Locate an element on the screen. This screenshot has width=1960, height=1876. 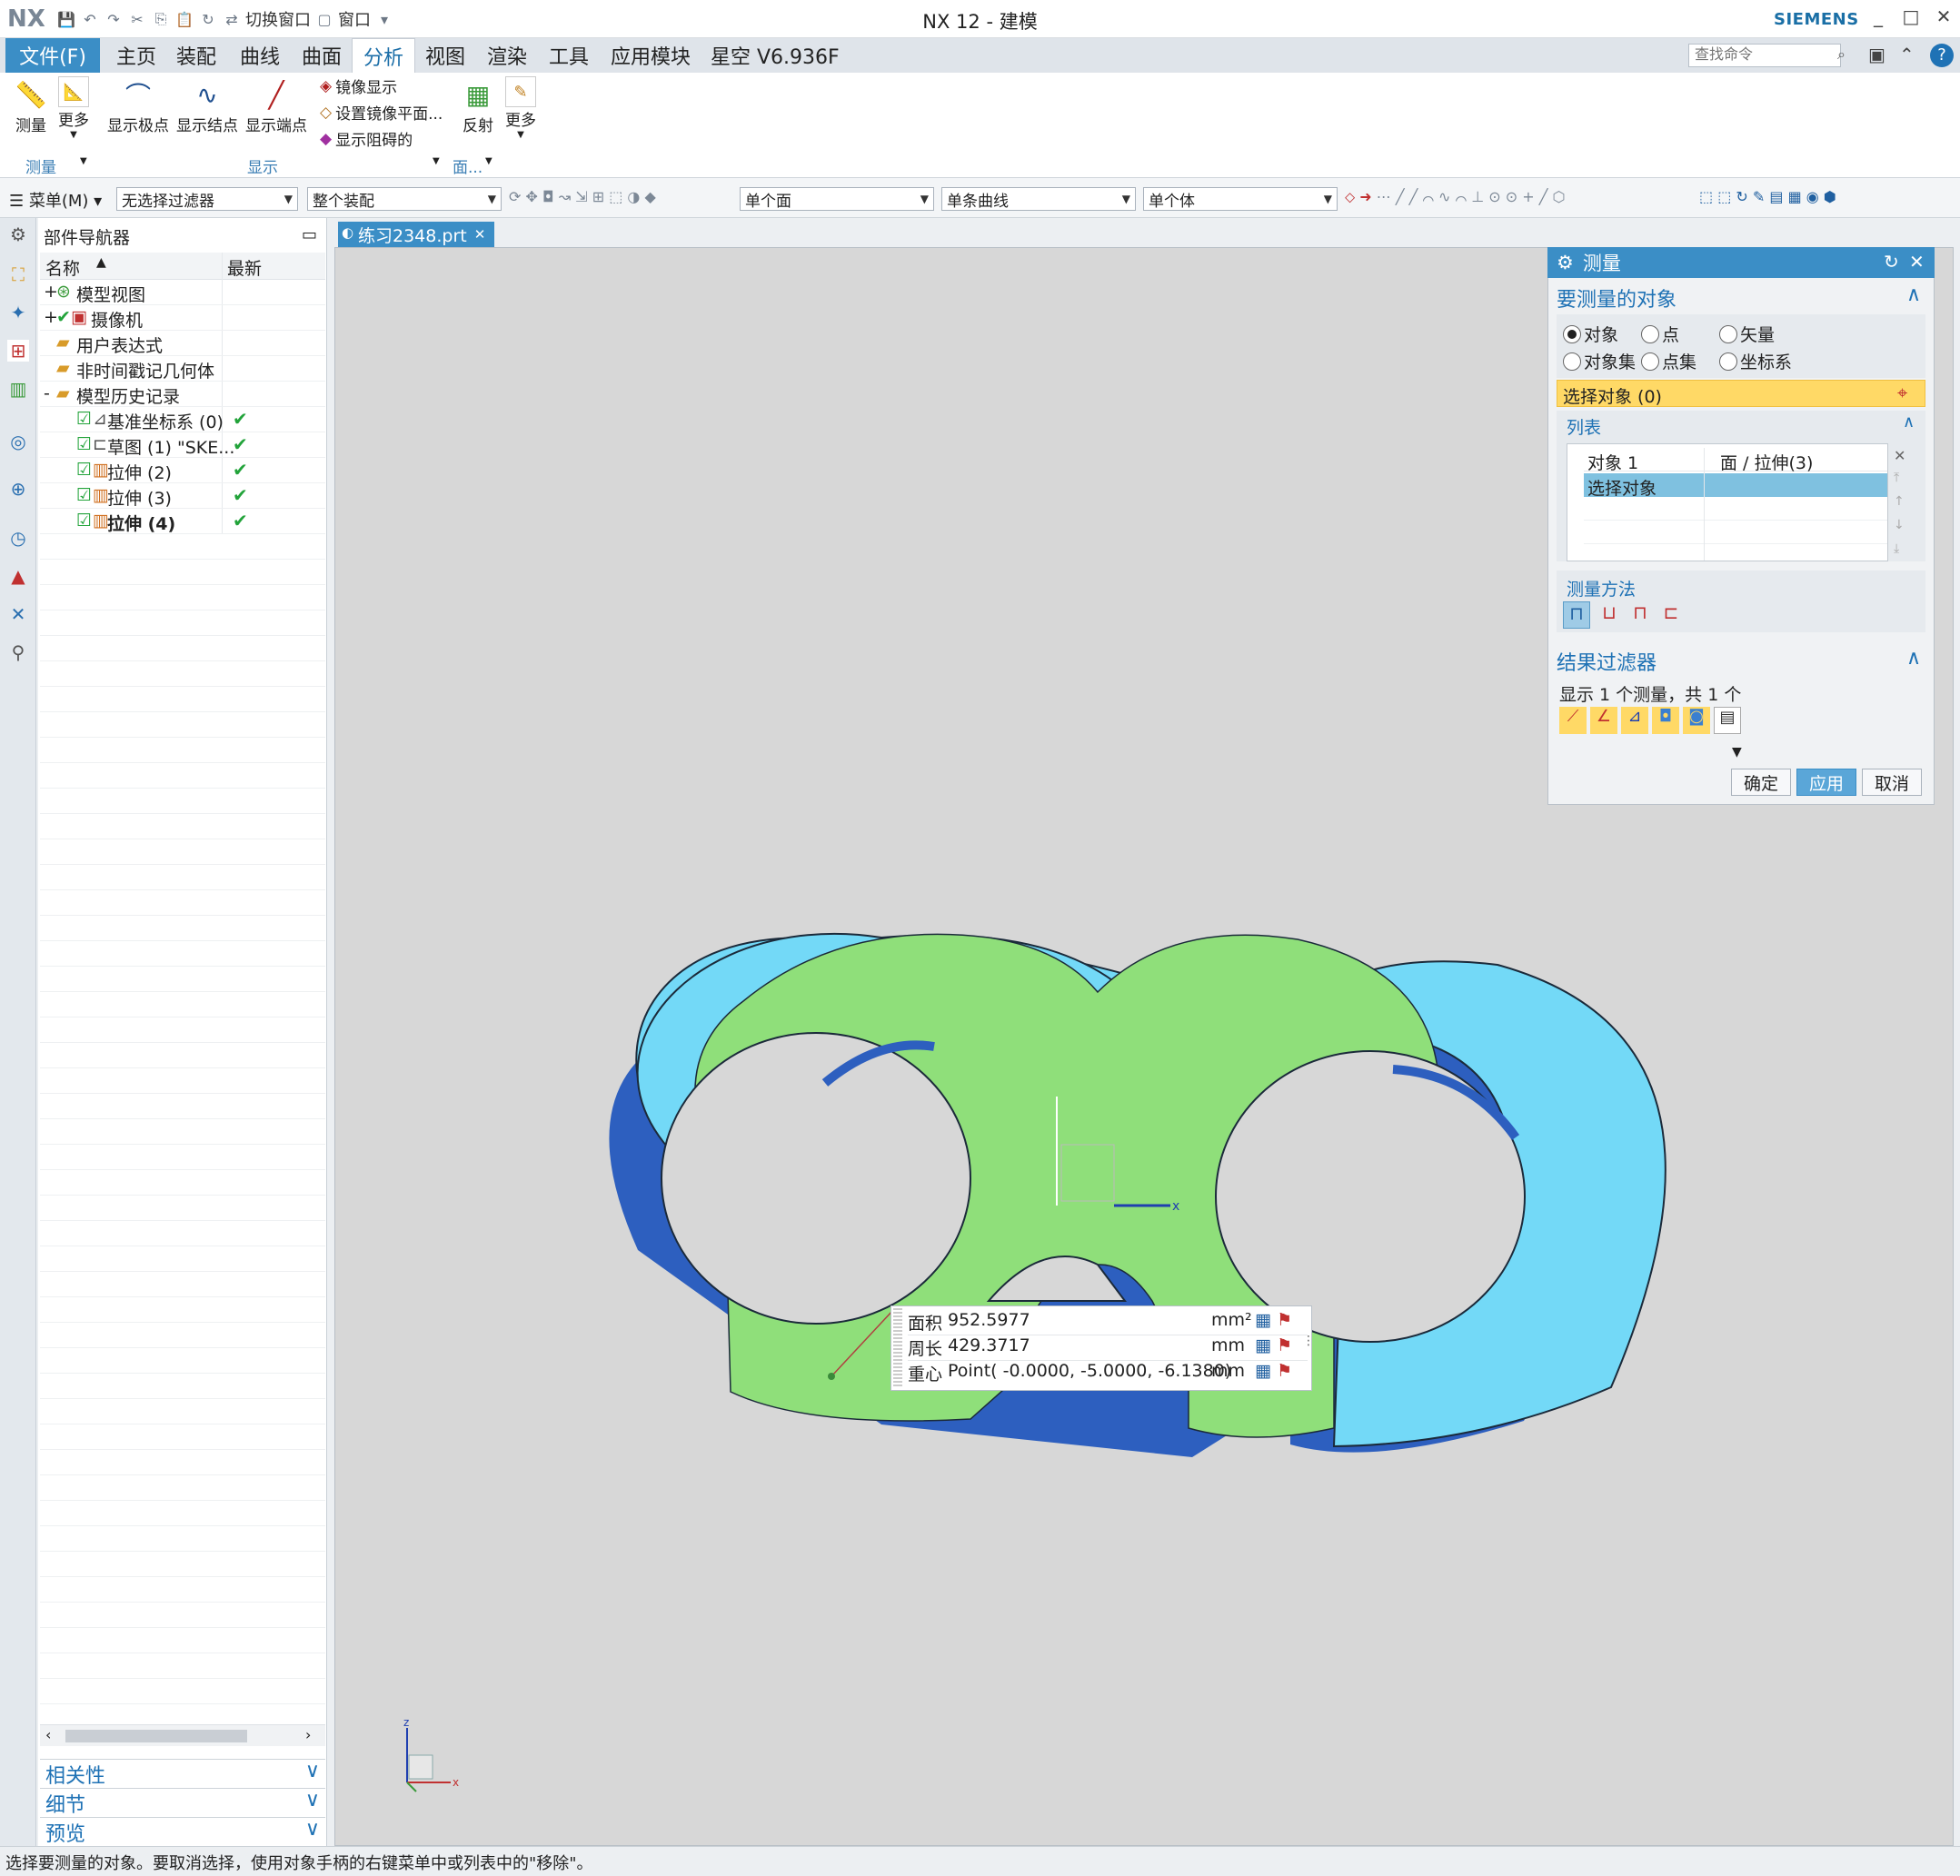
curve-rule-select: 单条曲线 ▼ is located at coordinates (1038, 199).